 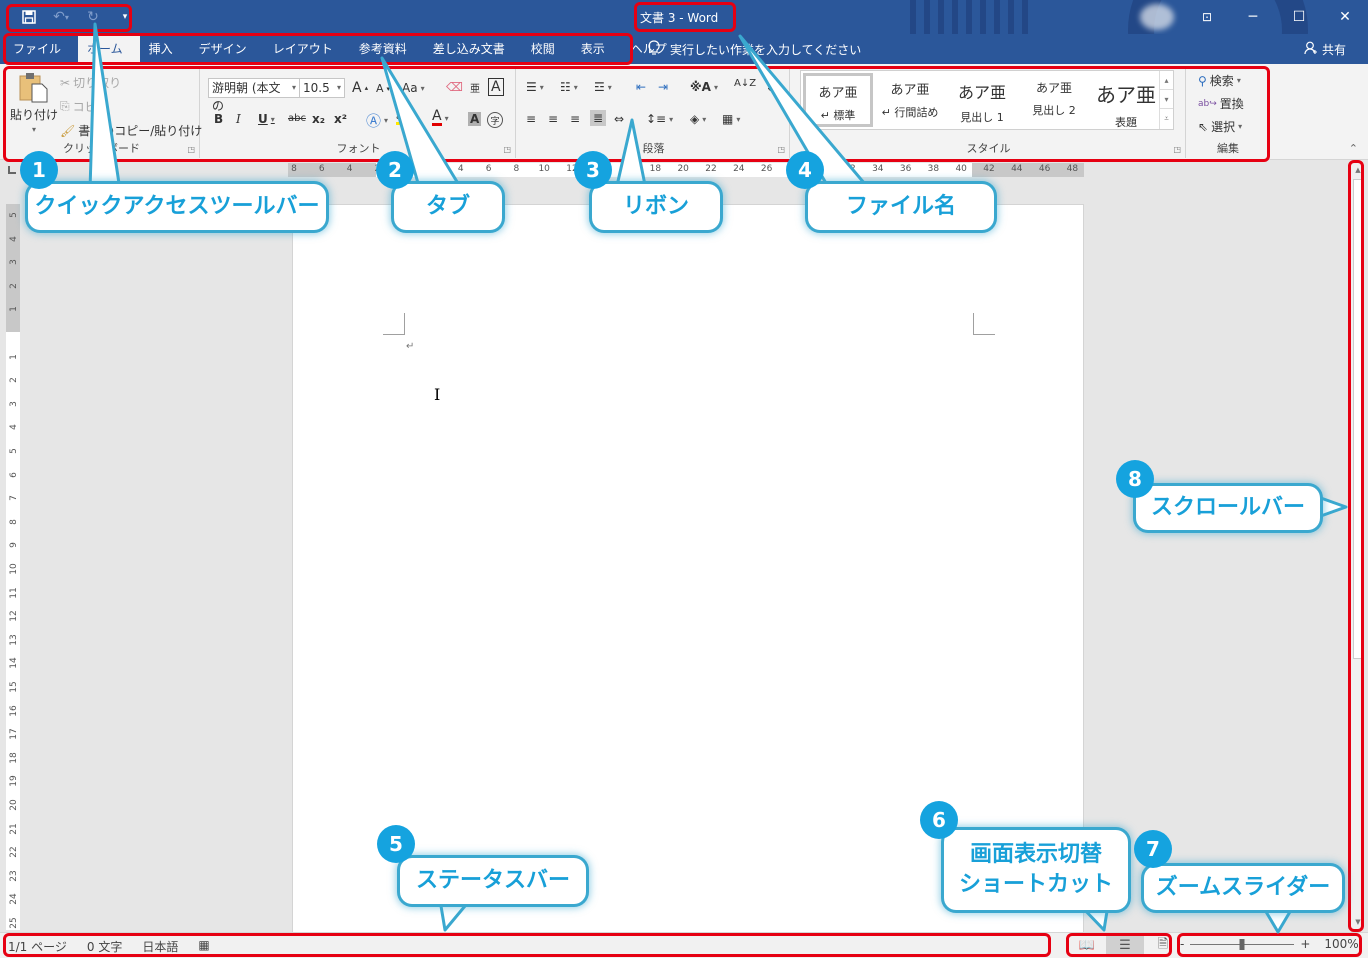 I want to click on read-mode-button: 📖, so click(x=1087, y=945).